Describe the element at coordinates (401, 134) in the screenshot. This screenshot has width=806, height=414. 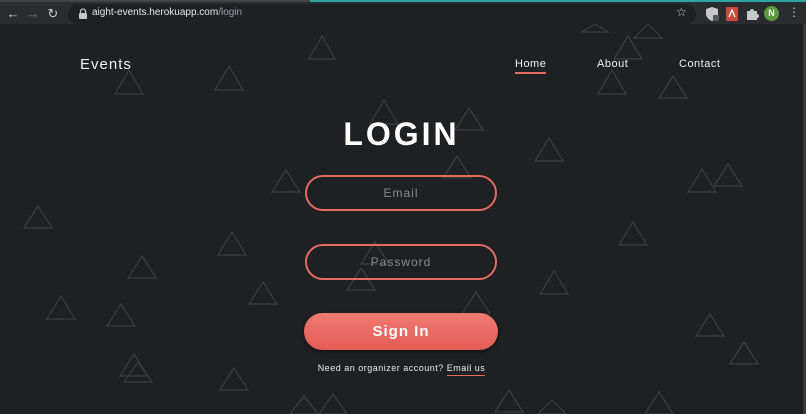
I see `page-title: LOGIN` at that location.